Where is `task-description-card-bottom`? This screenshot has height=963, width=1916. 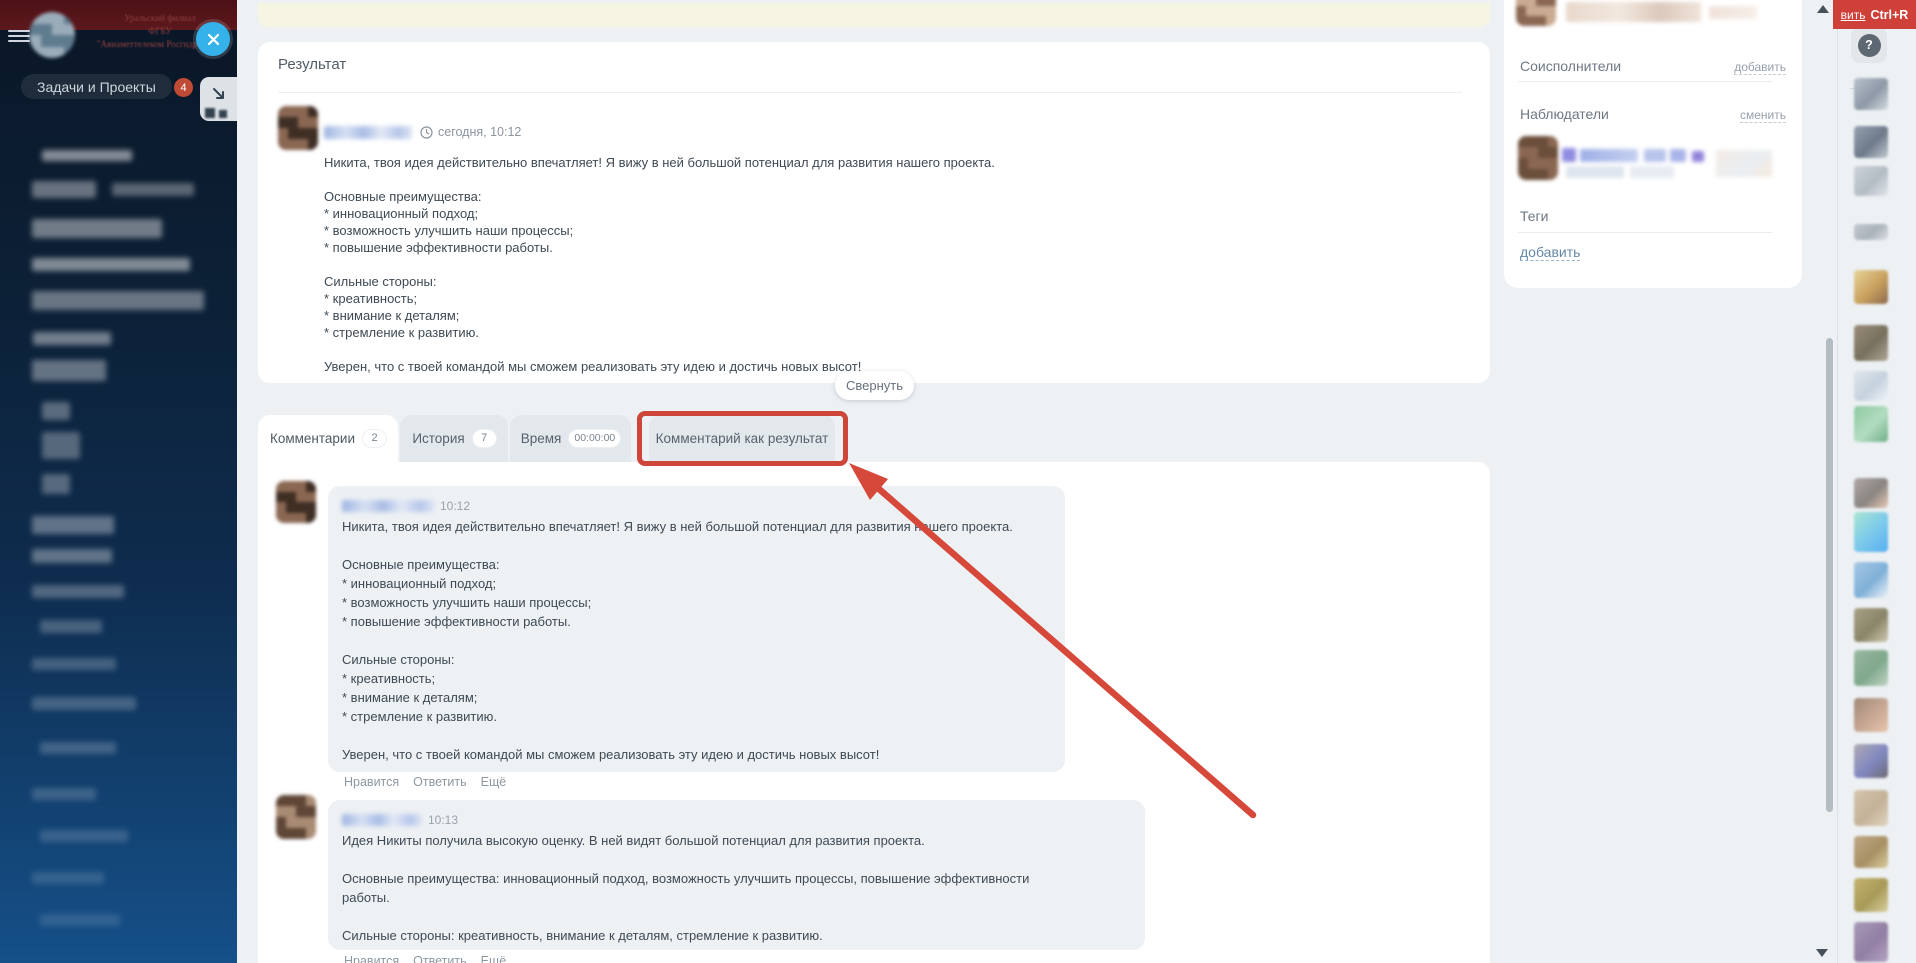
task-description-card-bottom is located at coordinates (874, 15).